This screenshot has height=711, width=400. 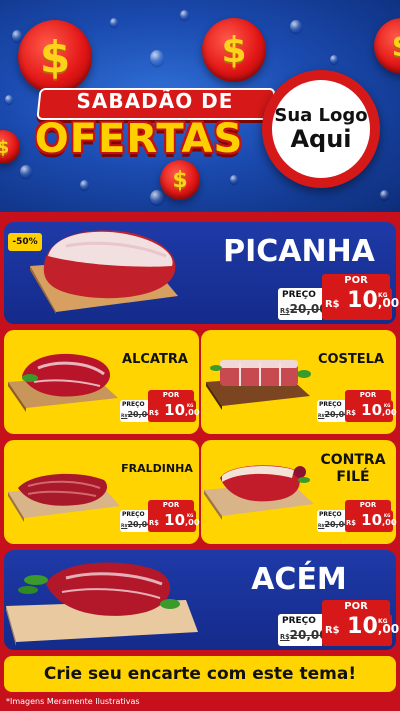 I want to click on product-name: COSTELA, so click(x=351, y=359).